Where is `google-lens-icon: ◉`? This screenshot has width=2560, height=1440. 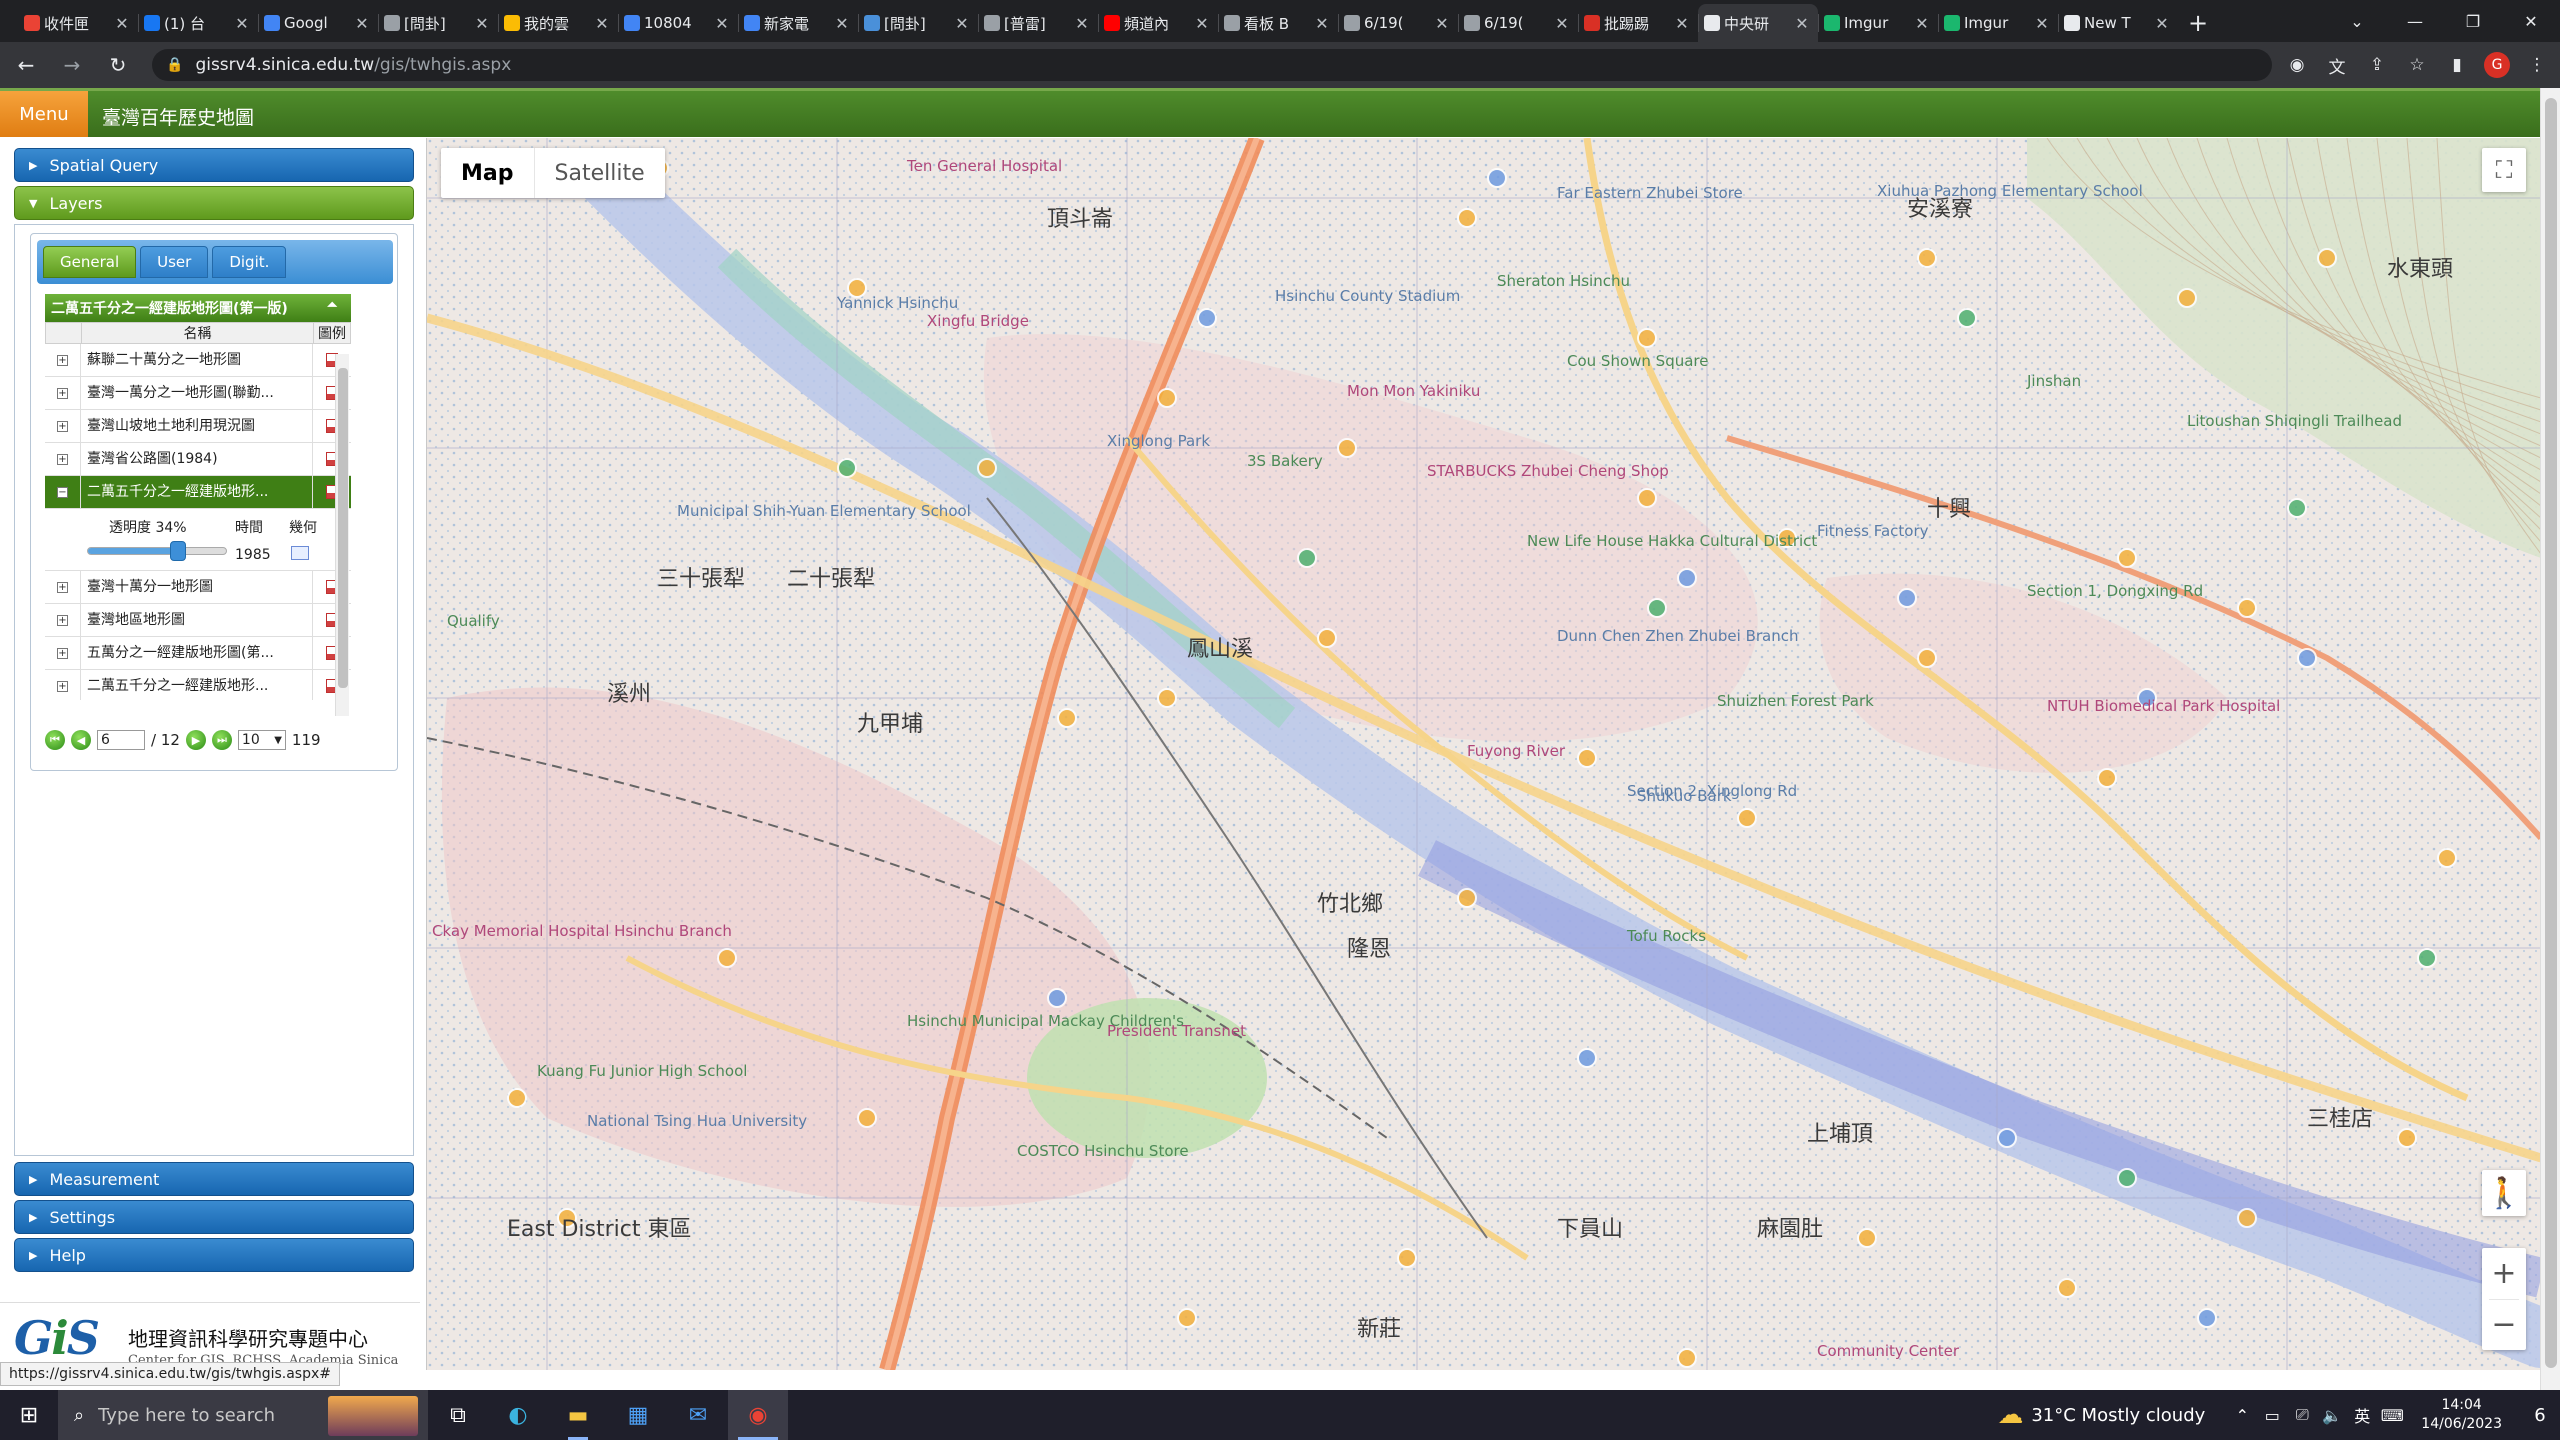
google-lens-icon: ◉ is located at coordinates (2297, 65).